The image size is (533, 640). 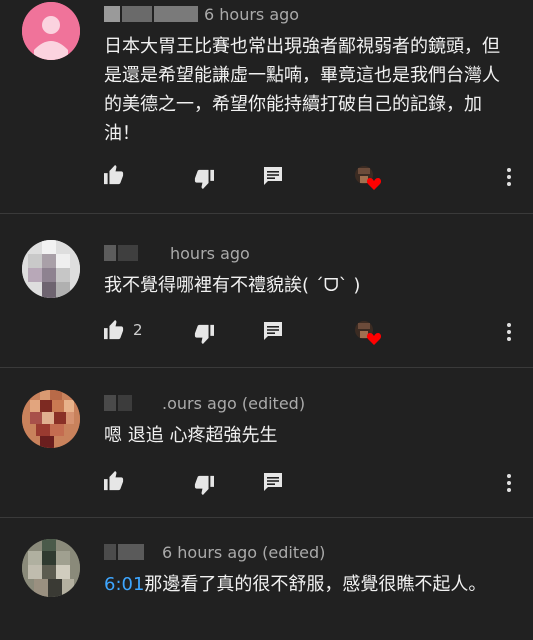 I want to click on comment-meta: 6 hours ago, so click(x=201, y=14).